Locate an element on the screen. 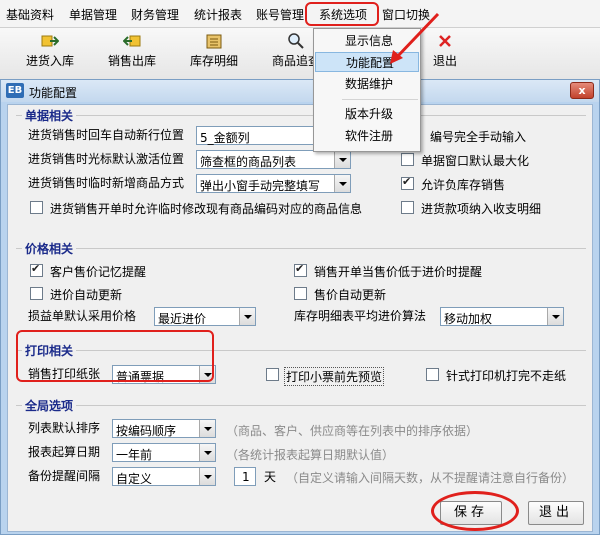 This screenshot has width=600, height=535. avg-cost-value: 移动加权 is located at coordinates (468, 319).